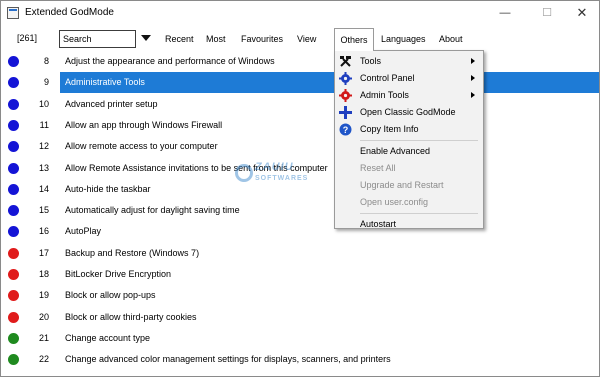 Image resolution: width=600 pixels, height=377 pixels. I want to click on window-title: Extended GodMode, so click(69, 12).